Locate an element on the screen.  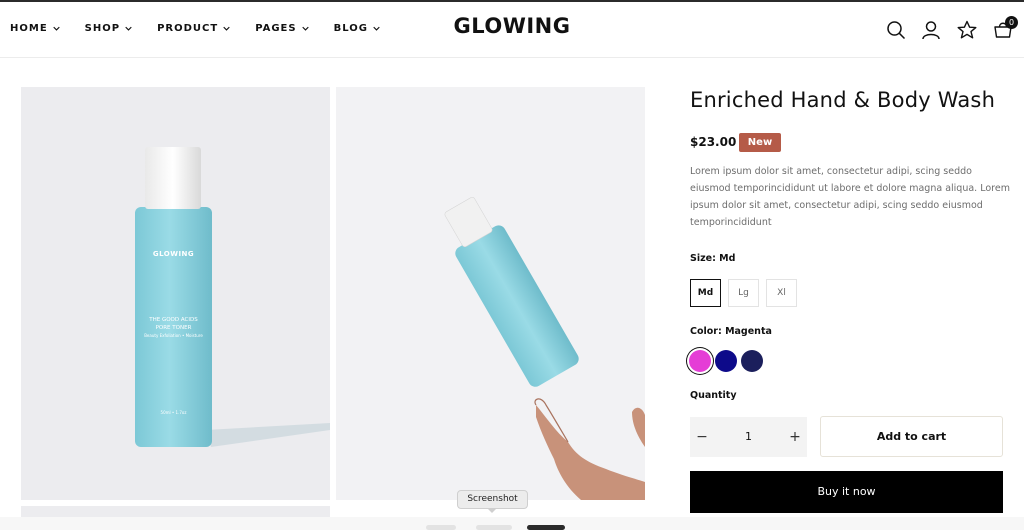
tooltip-arrow is located at coordinates (492, 510).